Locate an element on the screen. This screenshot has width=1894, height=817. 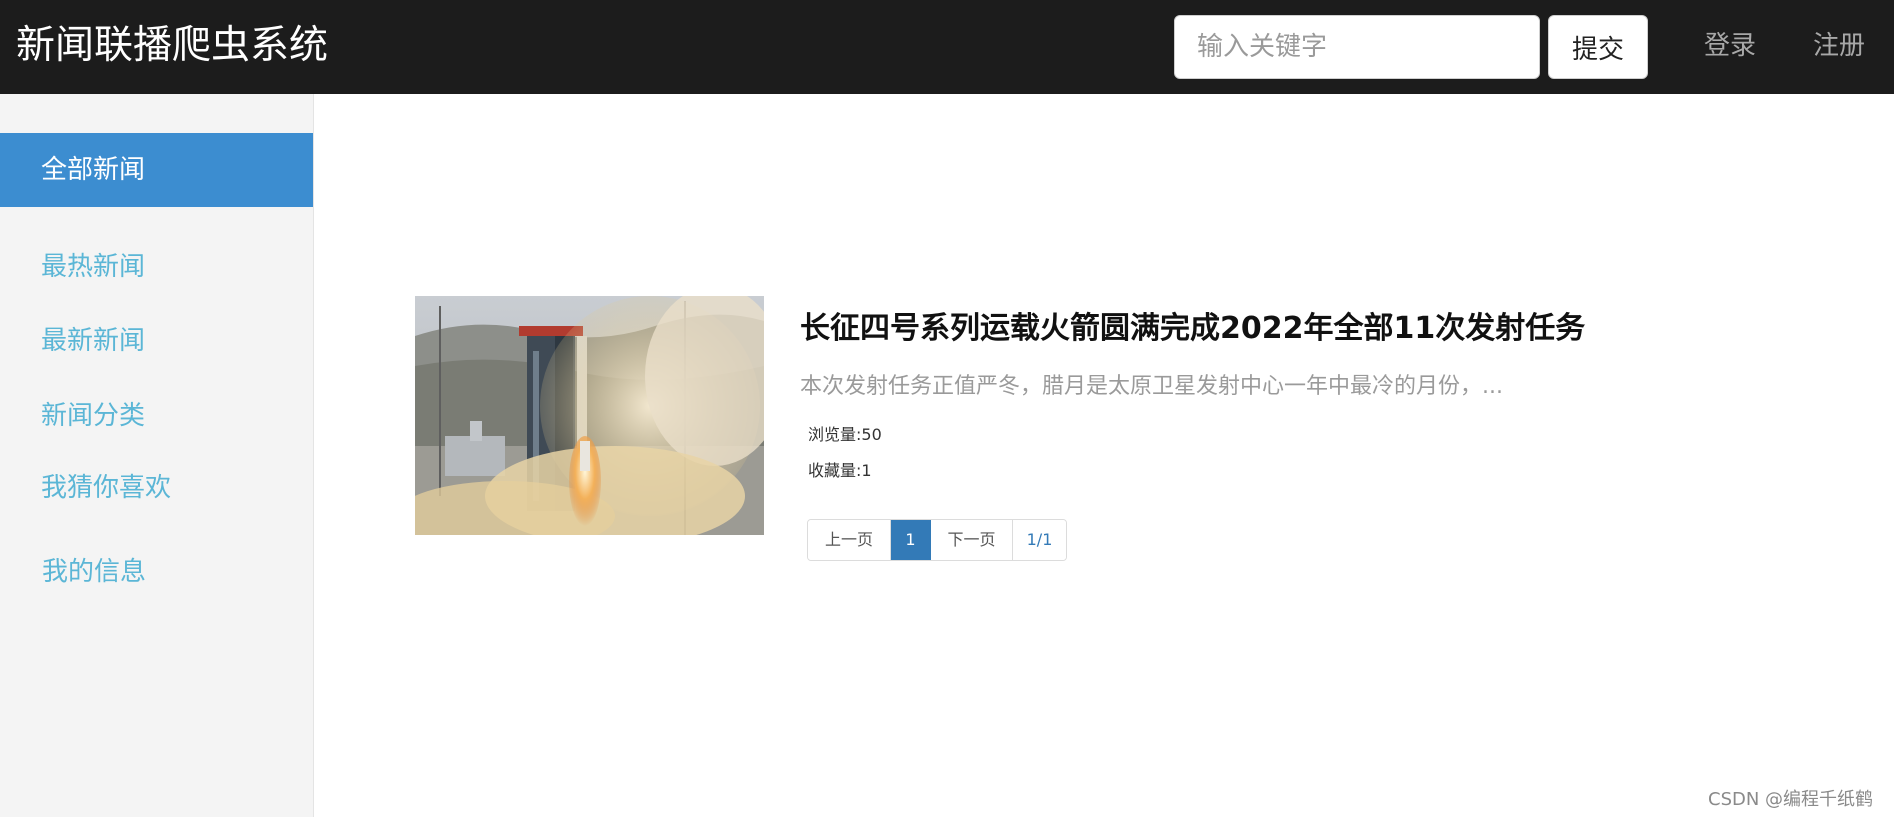
next-page-button: 下一页 is located at coordinates (972, 540).